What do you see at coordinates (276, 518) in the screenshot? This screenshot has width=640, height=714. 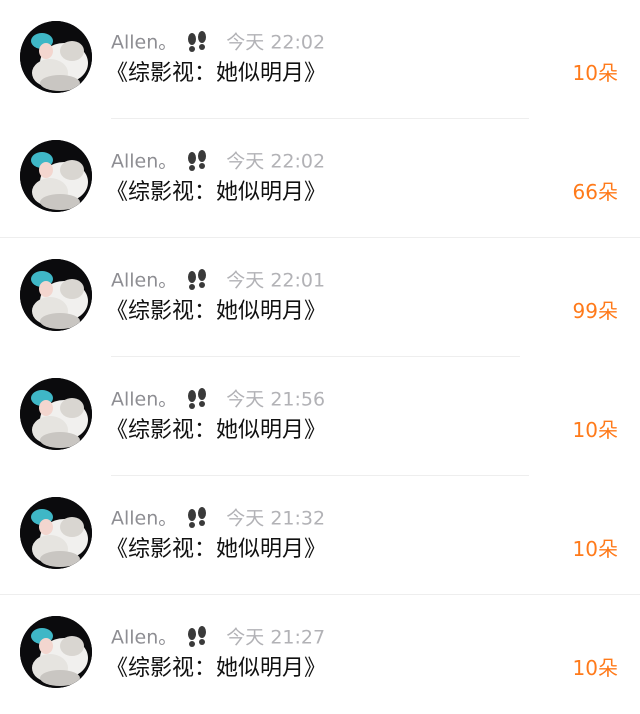 I see `timestamp: 今天 21:32` at bounding box center [276, 518].